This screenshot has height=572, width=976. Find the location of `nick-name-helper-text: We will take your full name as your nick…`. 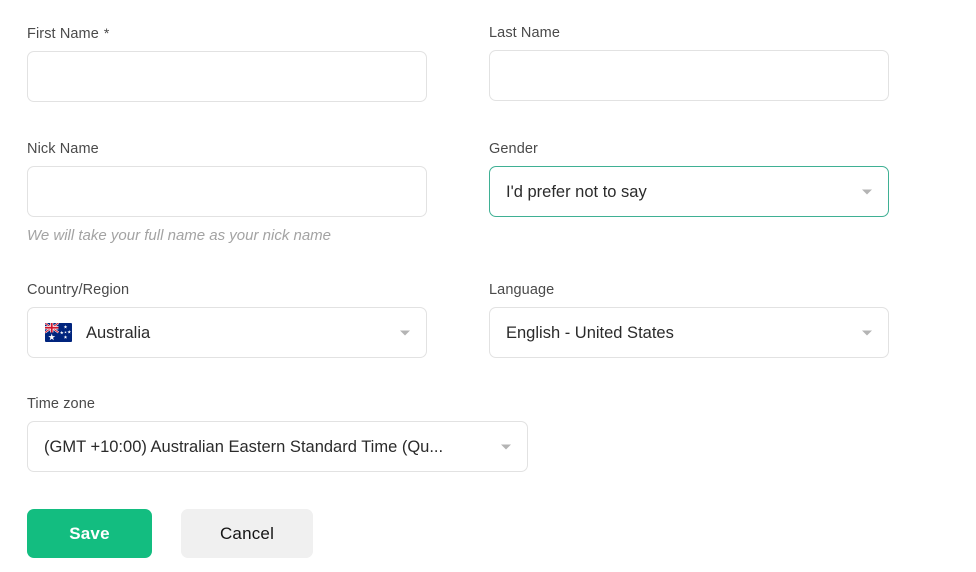

nick-name-helper-text: We will take your full name as your nick… is located at coordinates (179, 235).